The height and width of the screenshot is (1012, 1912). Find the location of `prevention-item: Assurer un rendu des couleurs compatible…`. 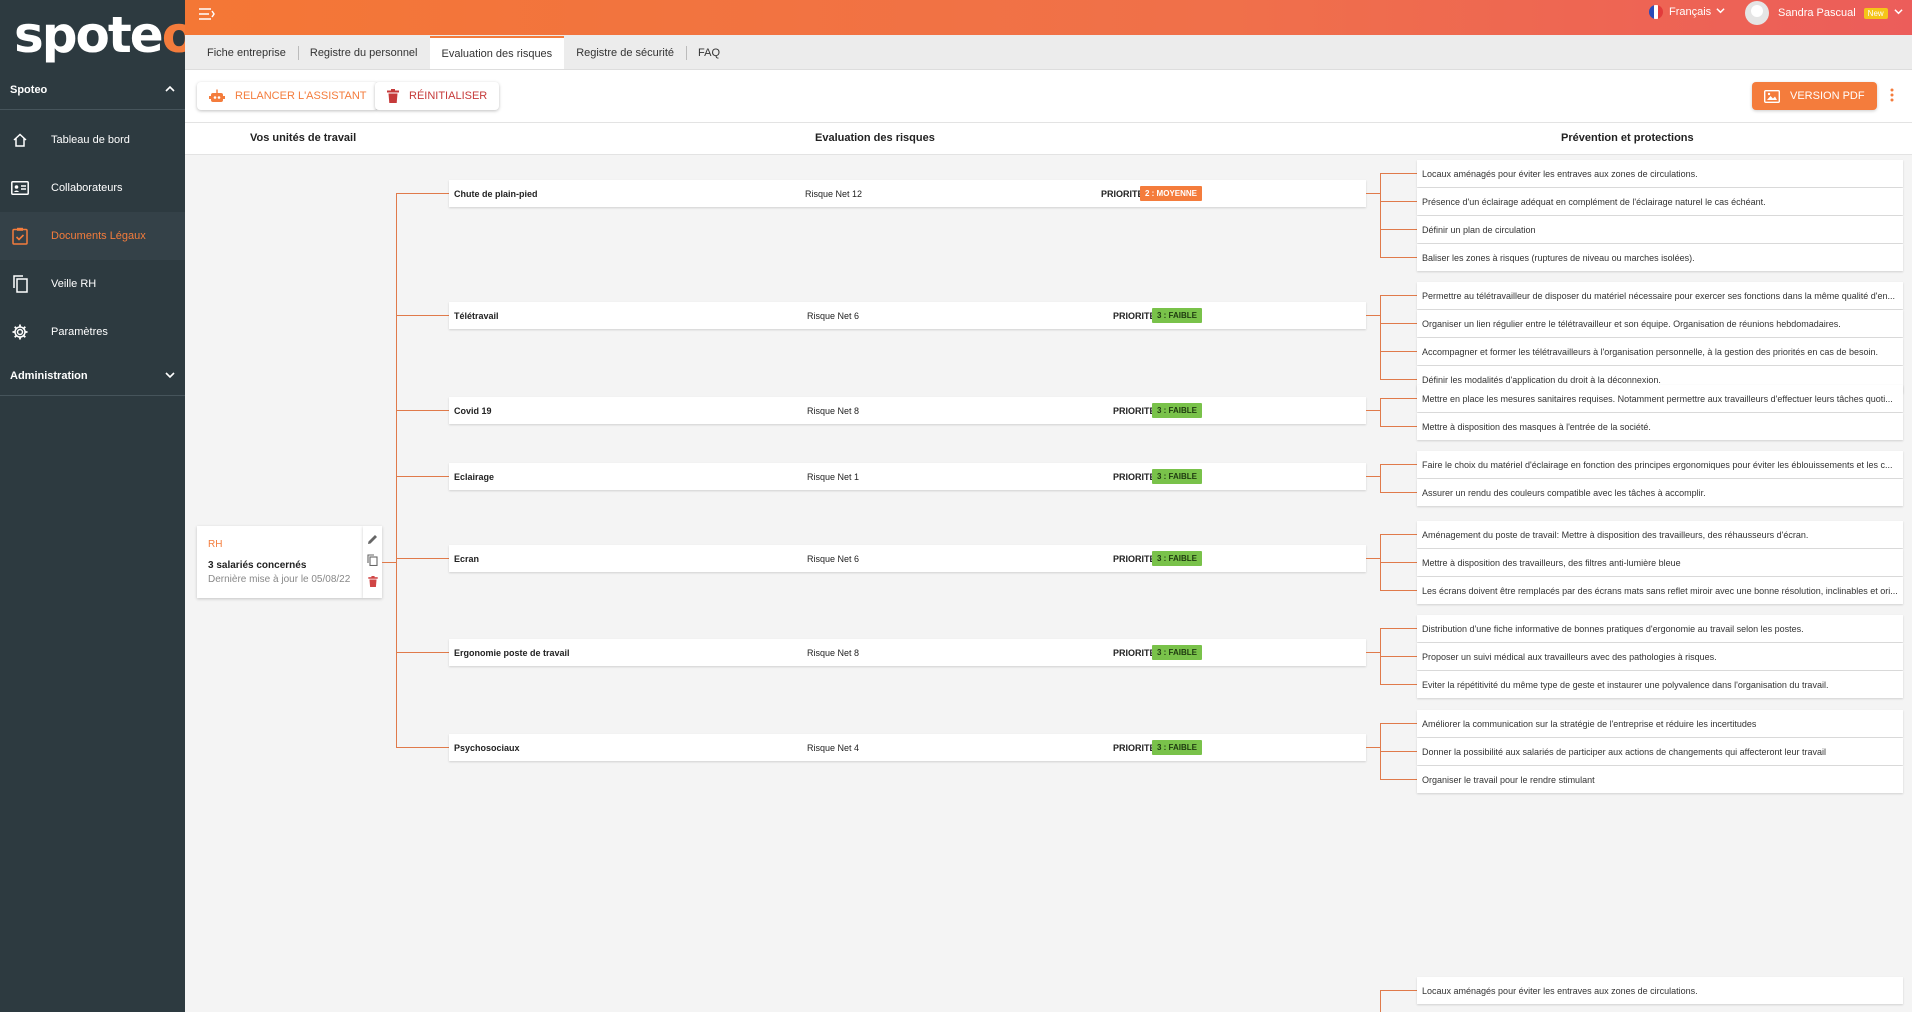

prevention-item: Assurer un rendu des couleurs compatible… is located at coordinates (1660, 492).